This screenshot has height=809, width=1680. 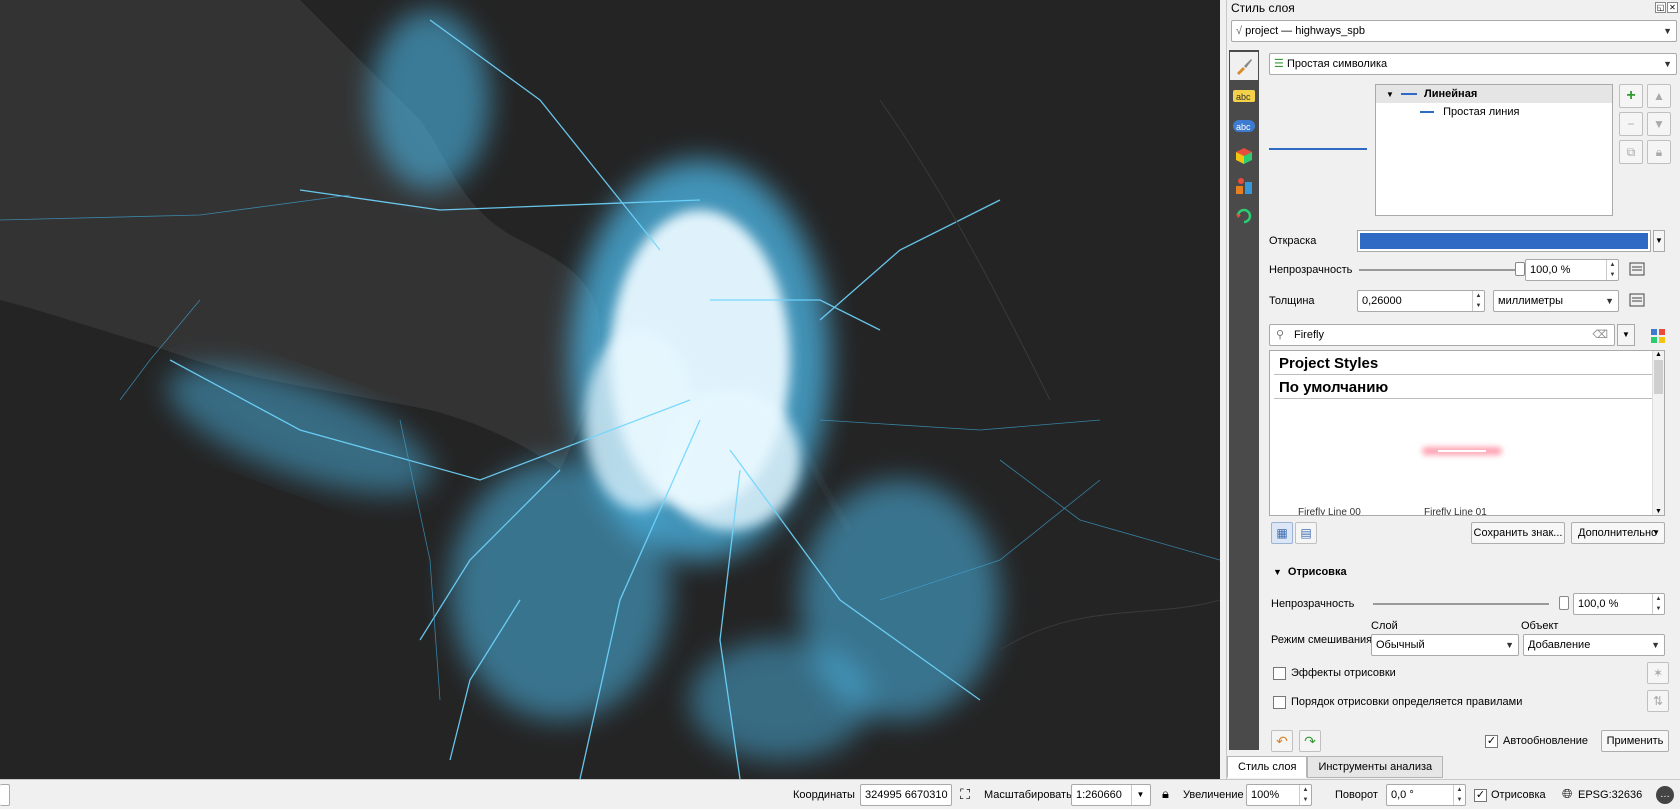 I want to click on effects-label: Эффекты отрисовки, so click(x=1343, y=673).